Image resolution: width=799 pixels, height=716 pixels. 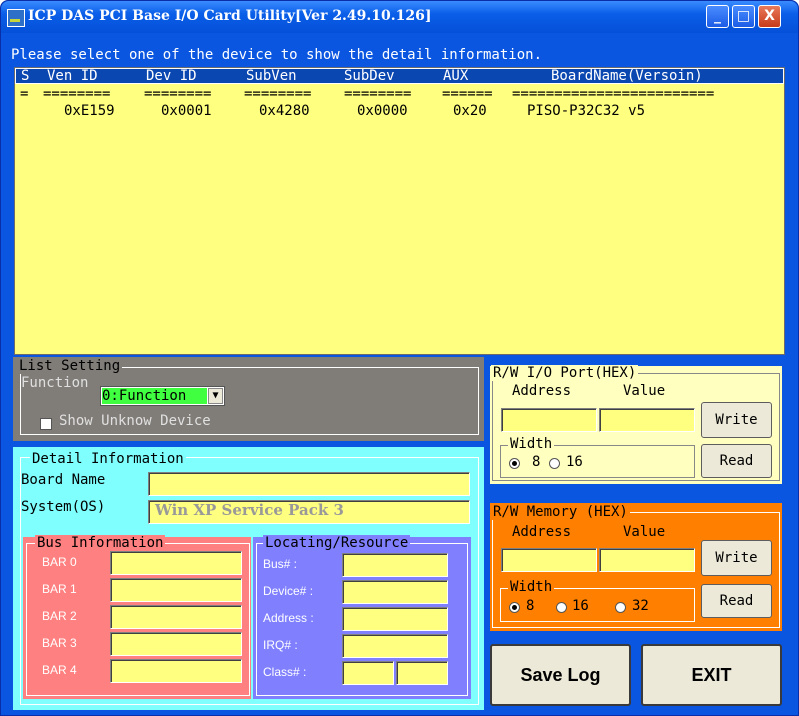 What do you see at coordinates (288, 591) in the screenshot?
I see `device-number-label: Device# :` at bounding box center [288, 591].